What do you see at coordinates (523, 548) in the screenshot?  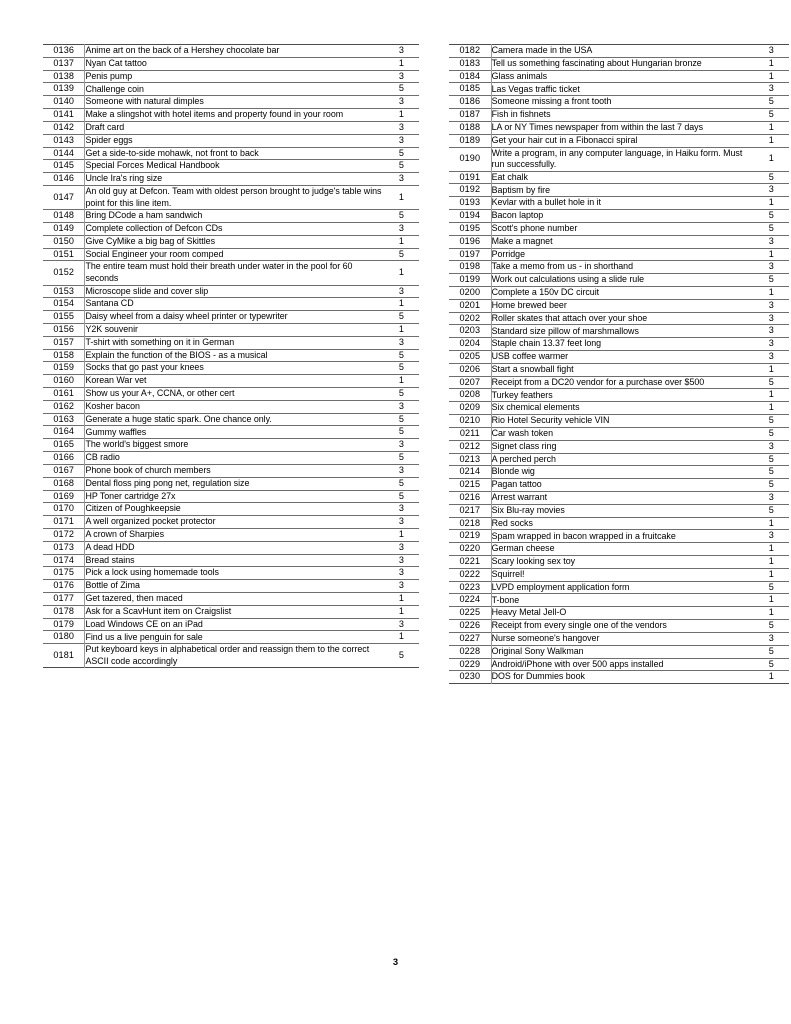 I see `item-description-cell: German cheese` at bounding box center [523, 548].